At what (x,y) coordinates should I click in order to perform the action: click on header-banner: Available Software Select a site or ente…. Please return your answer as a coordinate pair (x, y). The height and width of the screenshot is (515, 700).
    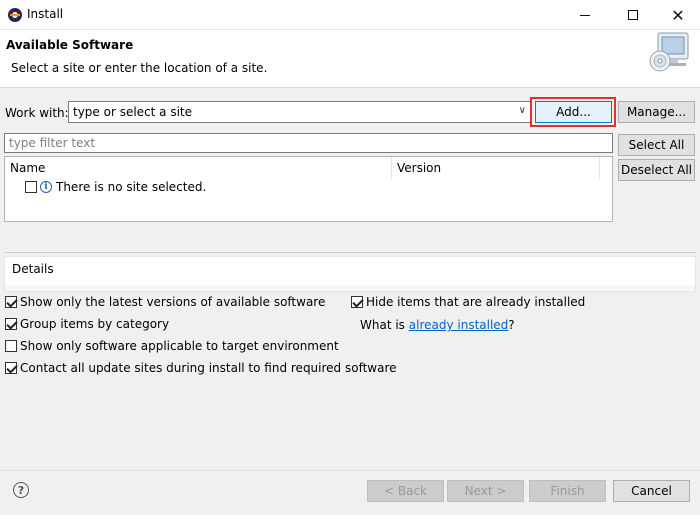
    Looking at the image, I should click on (350, 59).